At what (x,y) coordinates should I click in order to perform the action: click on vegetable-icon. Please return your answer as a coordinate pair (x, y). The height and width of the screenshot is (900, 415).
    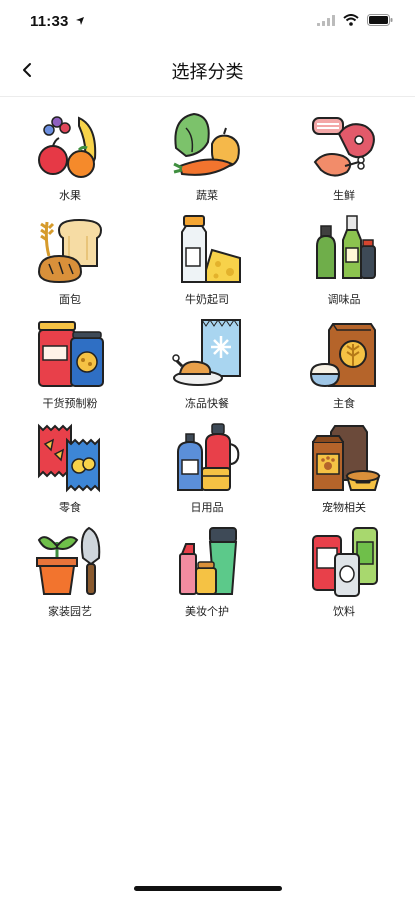
    Looking at the image, I should click on (206, 144).